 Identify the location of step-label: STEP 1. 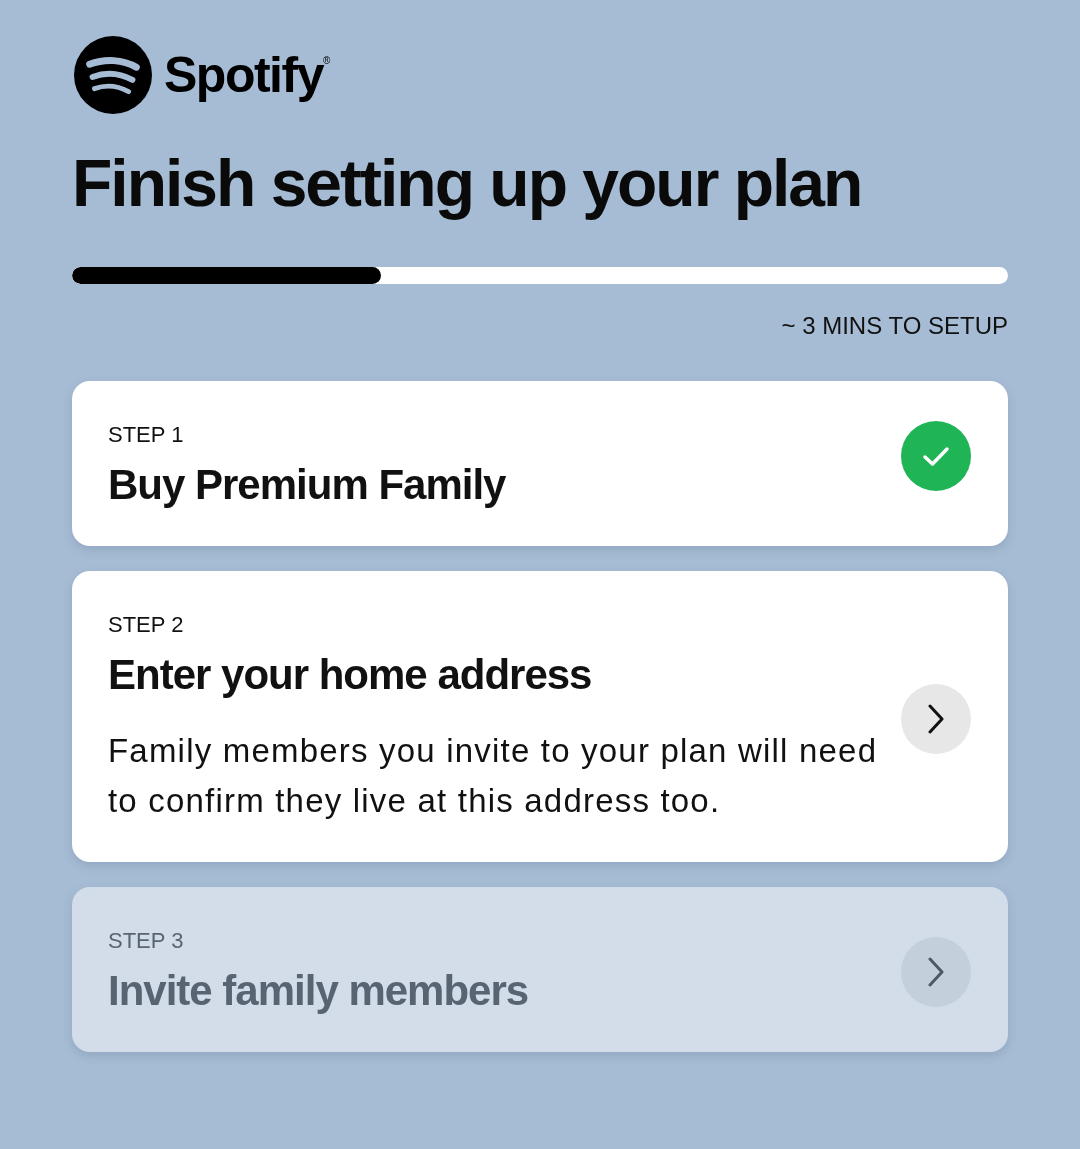
(146, 435).